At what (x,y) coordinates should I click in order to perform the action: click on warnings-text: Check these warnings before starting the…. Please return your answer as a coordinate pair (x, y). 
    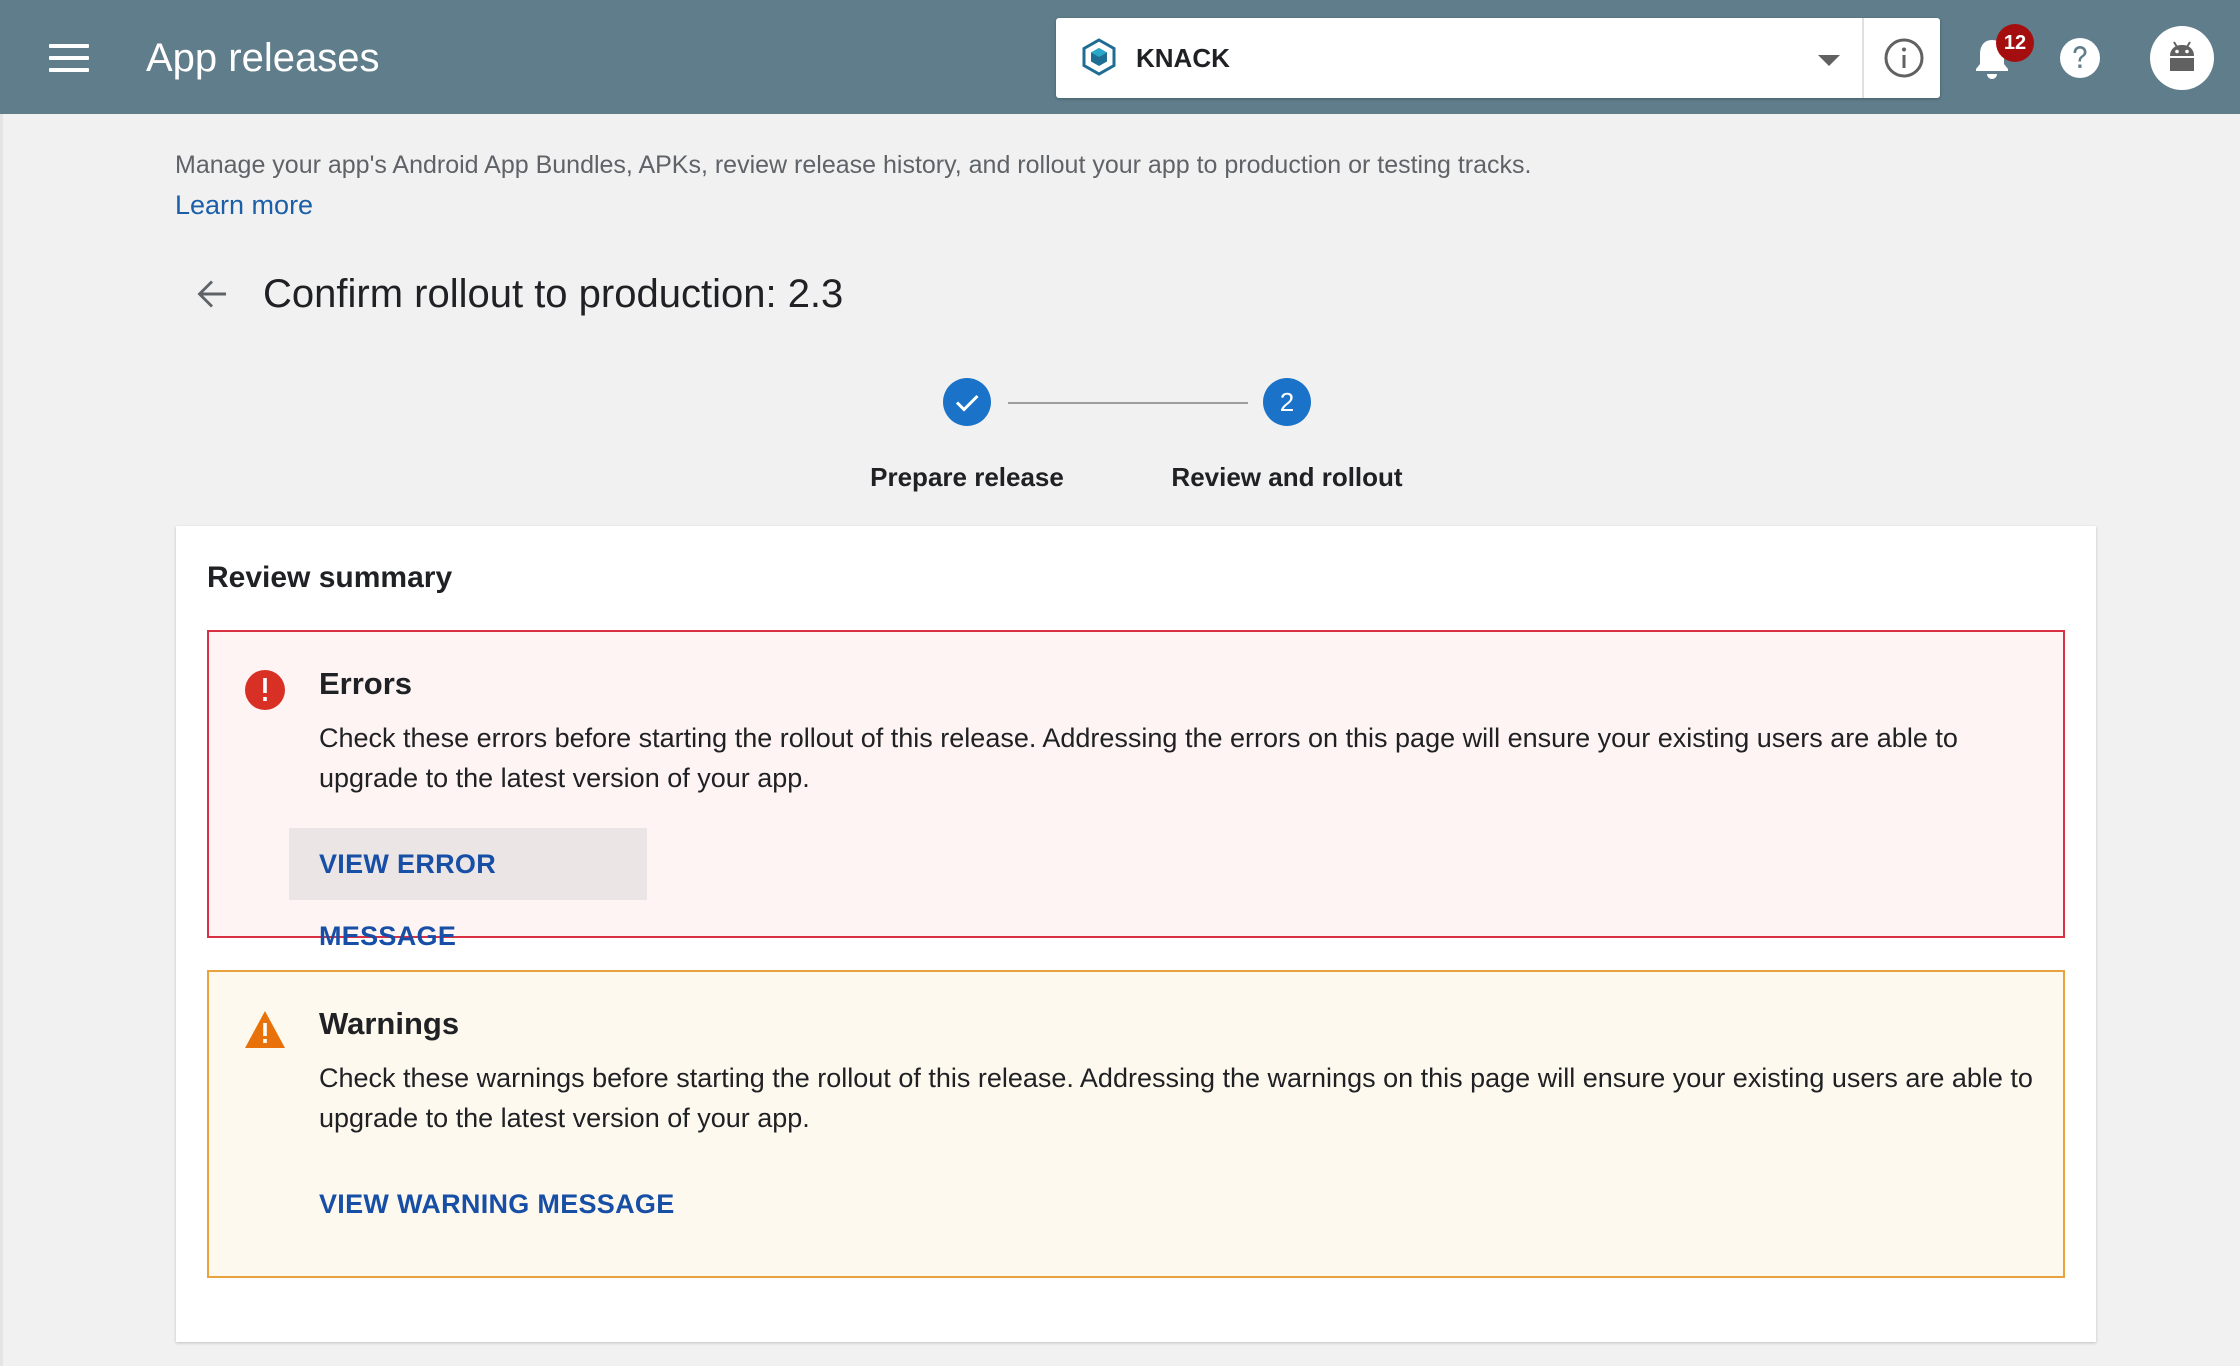
    Looking at the image, I should click on (1176, 1098).